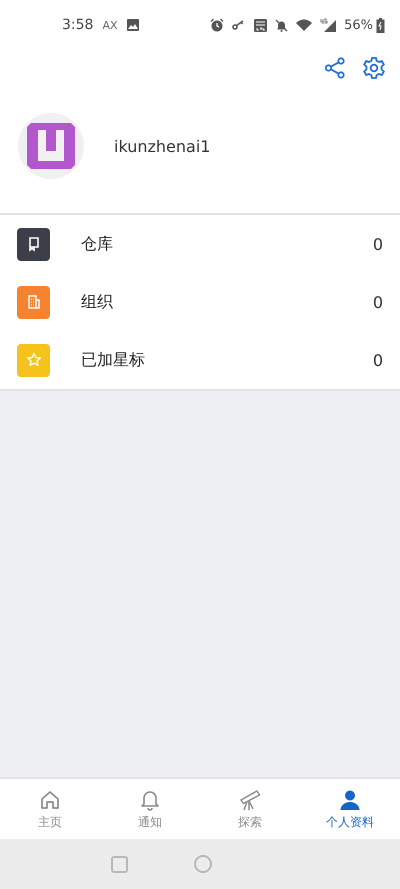  I want to click on tab: 主页, so click(50, 809).